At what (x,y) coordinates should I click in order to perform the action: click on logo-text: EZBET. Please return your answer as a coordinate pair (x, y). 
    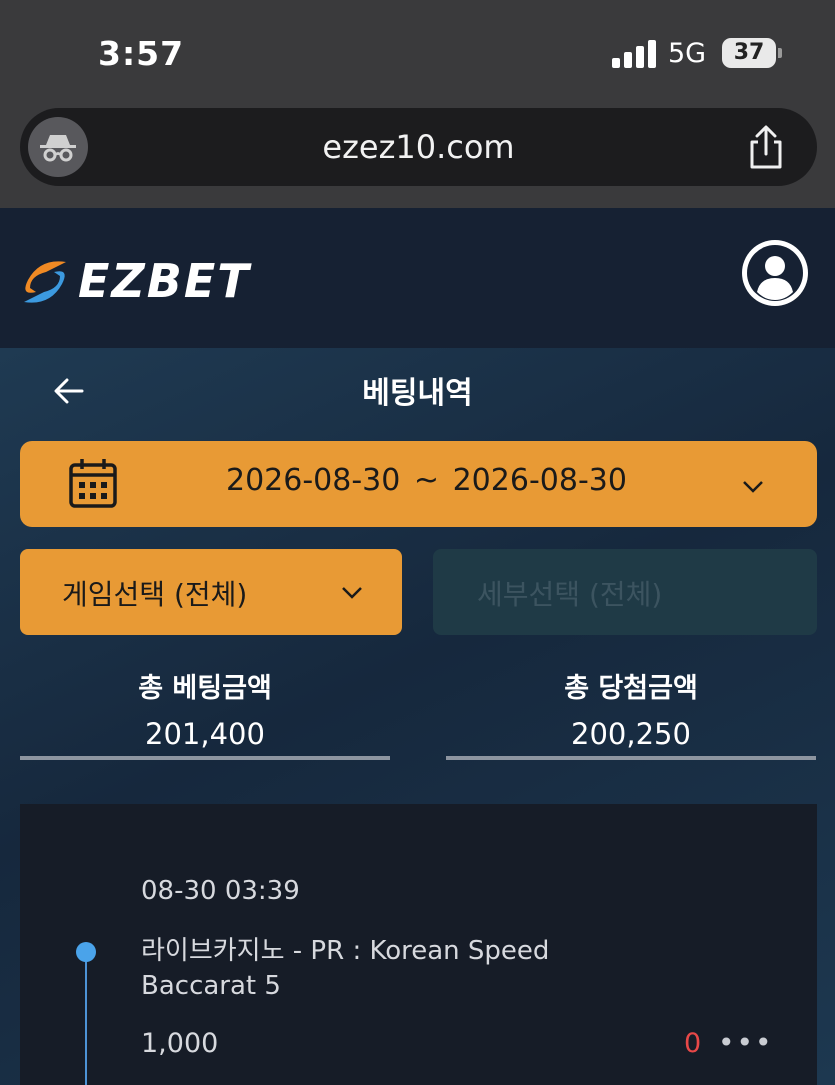
    Looking at the image, I should click on (164, 281).